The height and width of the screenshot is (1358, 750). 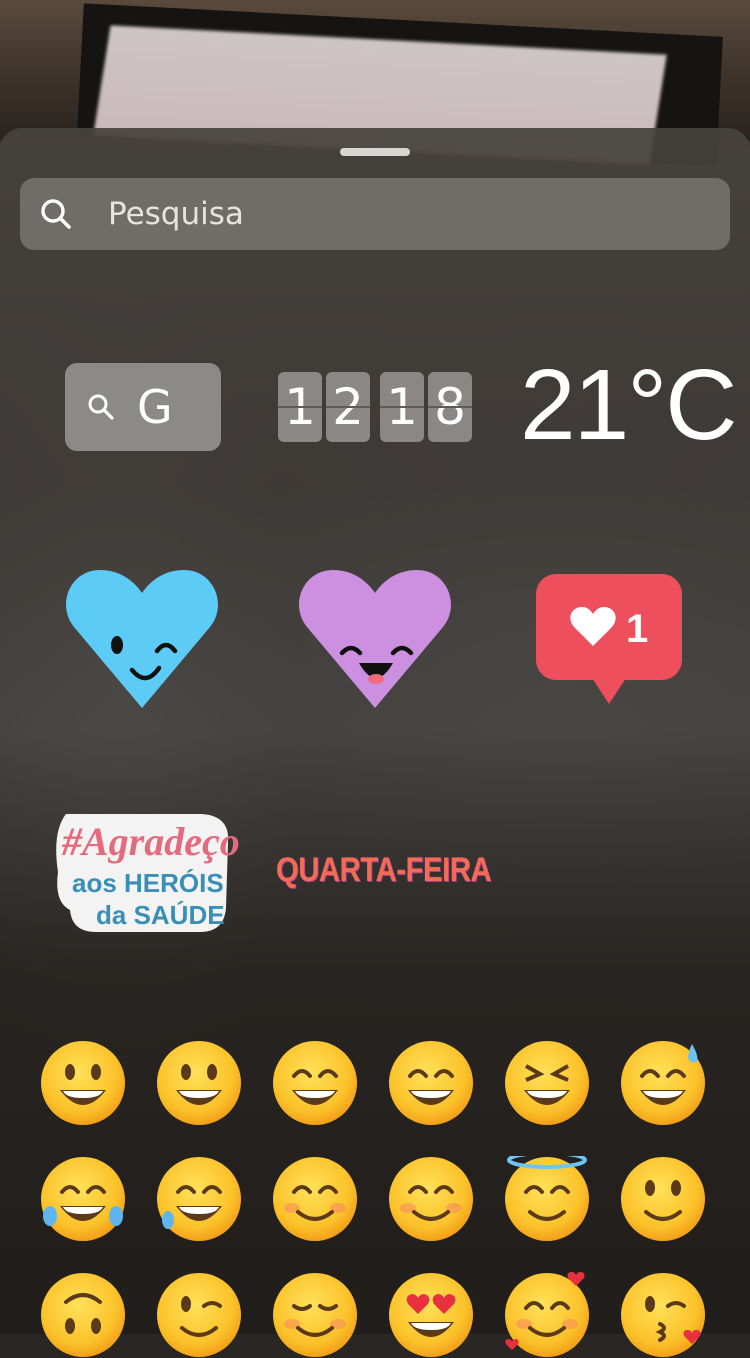 I want to click on smiling-purple-heart-sticker, so click(x=375, y=637).